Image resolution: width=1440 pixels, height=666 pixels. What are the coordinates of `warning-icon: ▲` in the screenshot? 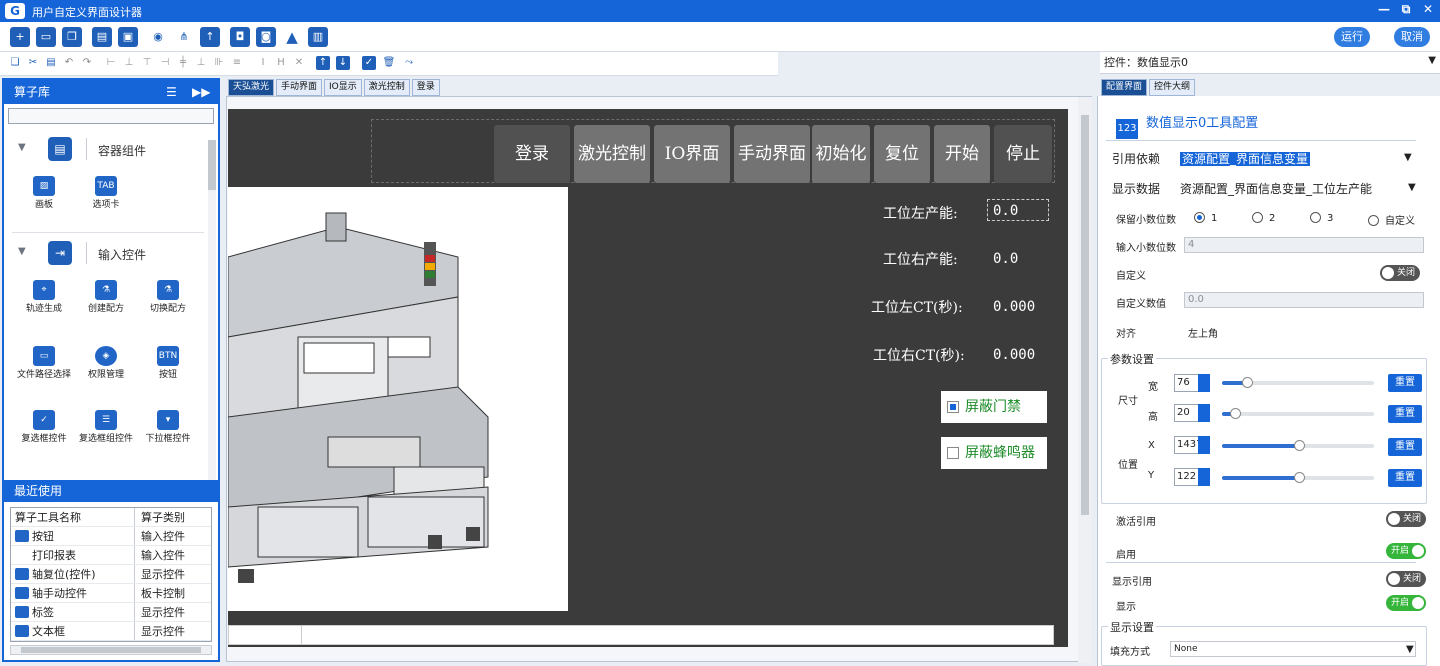 It's located at (292, 37).